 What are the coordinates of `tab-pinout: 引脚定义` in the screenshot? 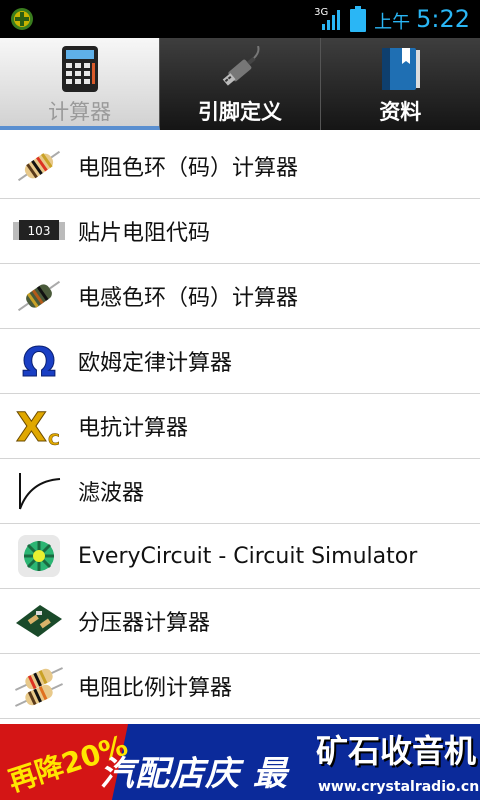 It's located at (240, 84).